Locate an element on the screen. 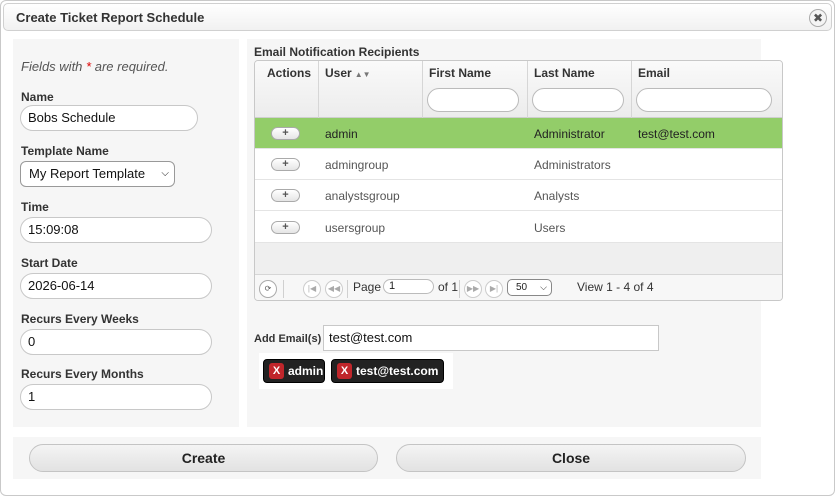 The width and height of the screenshot is (835, 496). cell-last-name: Administrator is located at coordinates (569, 134).